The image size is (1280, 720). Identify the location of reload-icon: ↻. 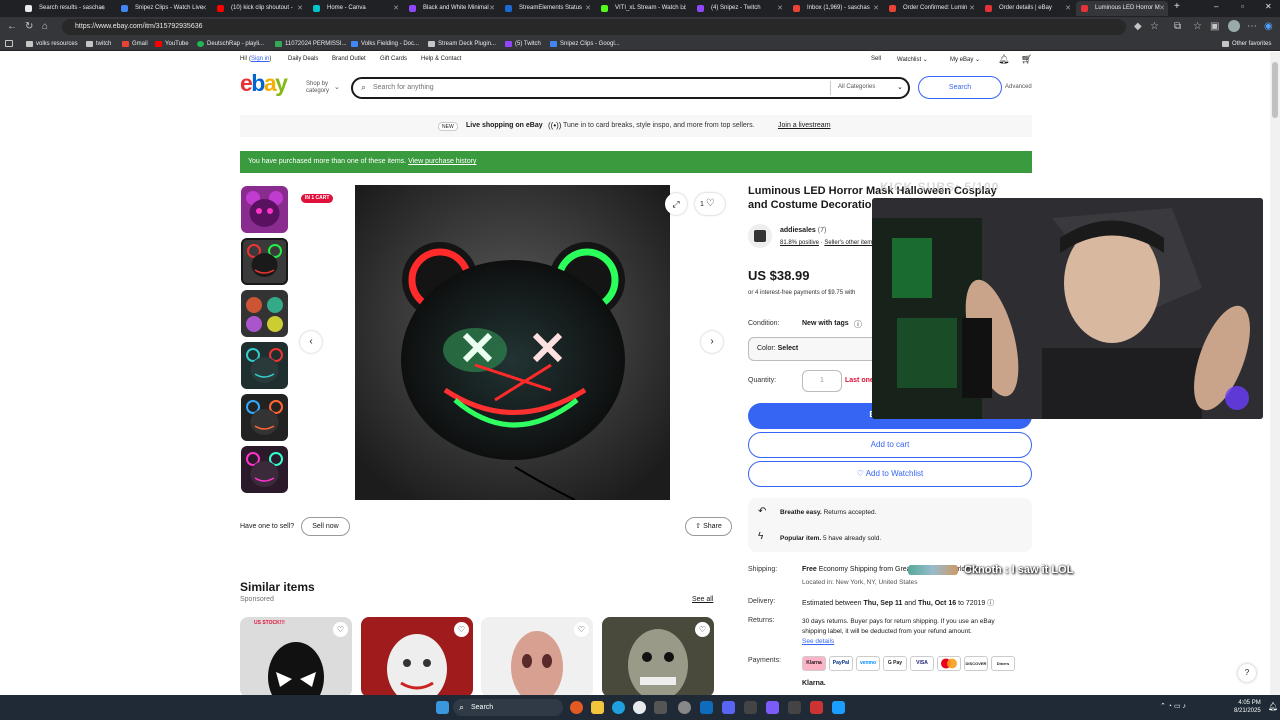
(29, 27).